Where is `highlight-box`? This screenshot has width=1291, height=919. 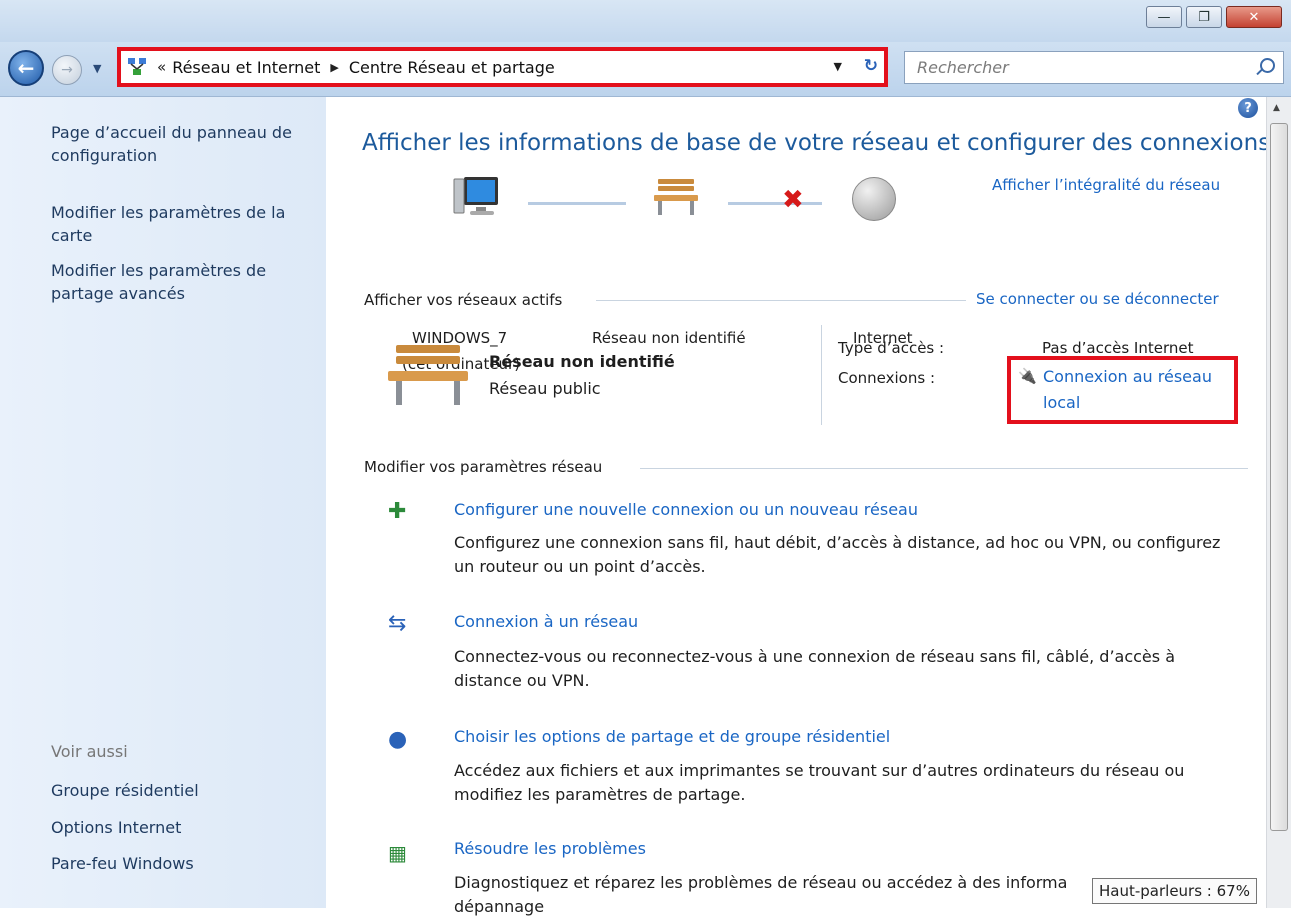
highlight-box is located at coordinates (1122, 390).